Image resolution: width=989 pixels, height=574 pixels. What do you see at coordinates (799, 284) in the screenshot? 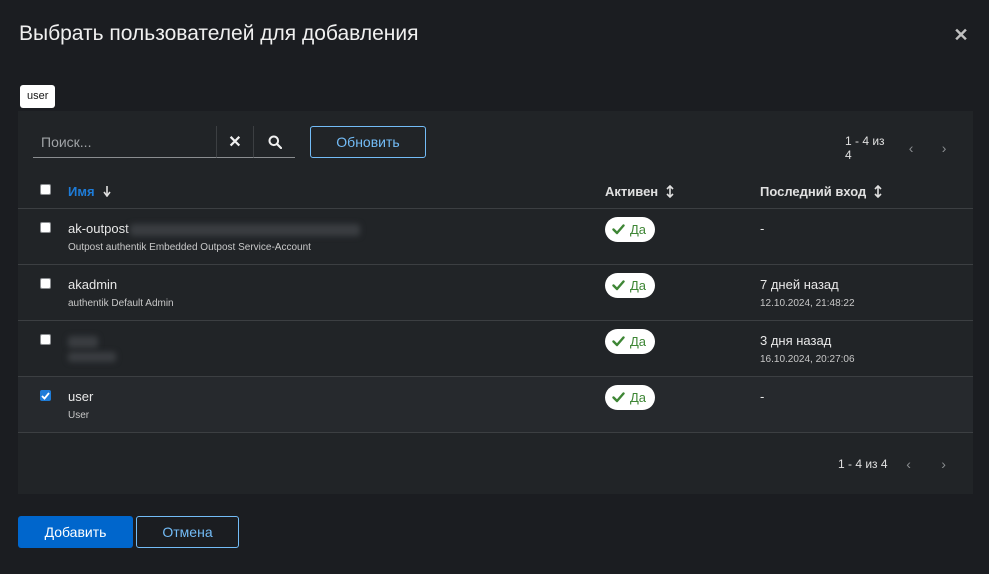
I see `last-login: 7 дней назад` at bounding box center [799, 284].